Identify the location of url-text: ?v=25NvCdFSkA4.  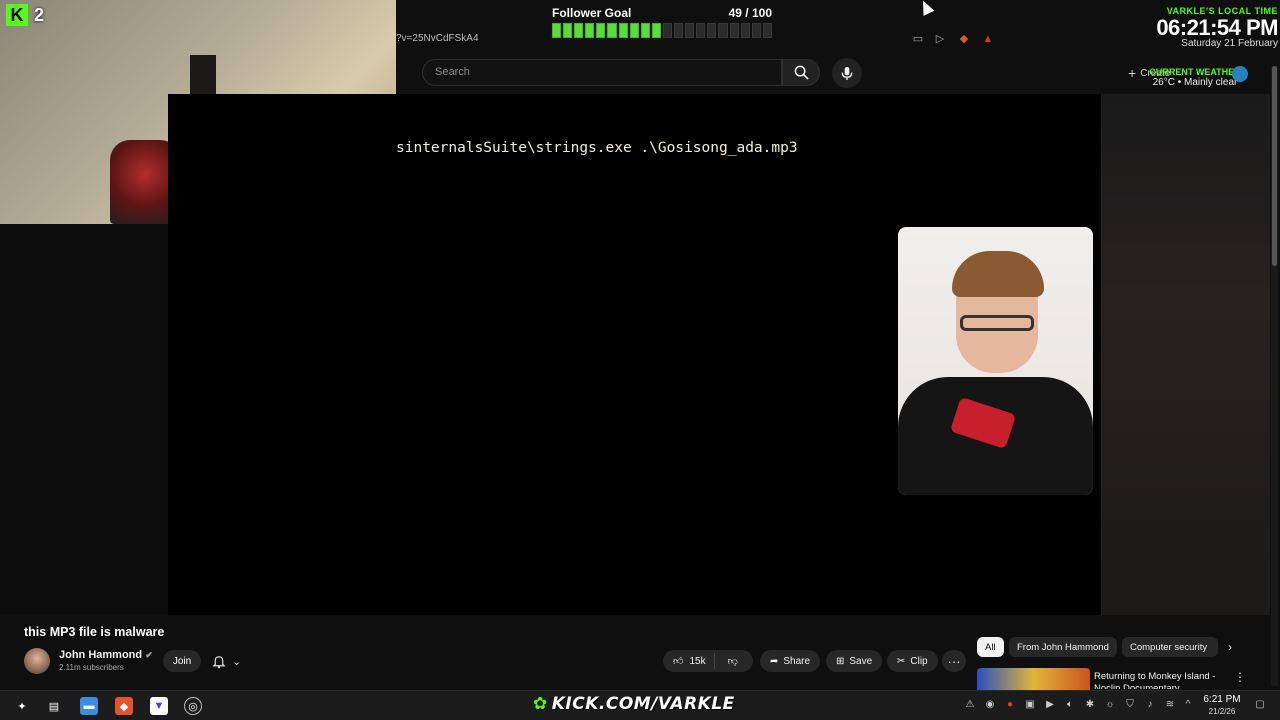
(437, 38).